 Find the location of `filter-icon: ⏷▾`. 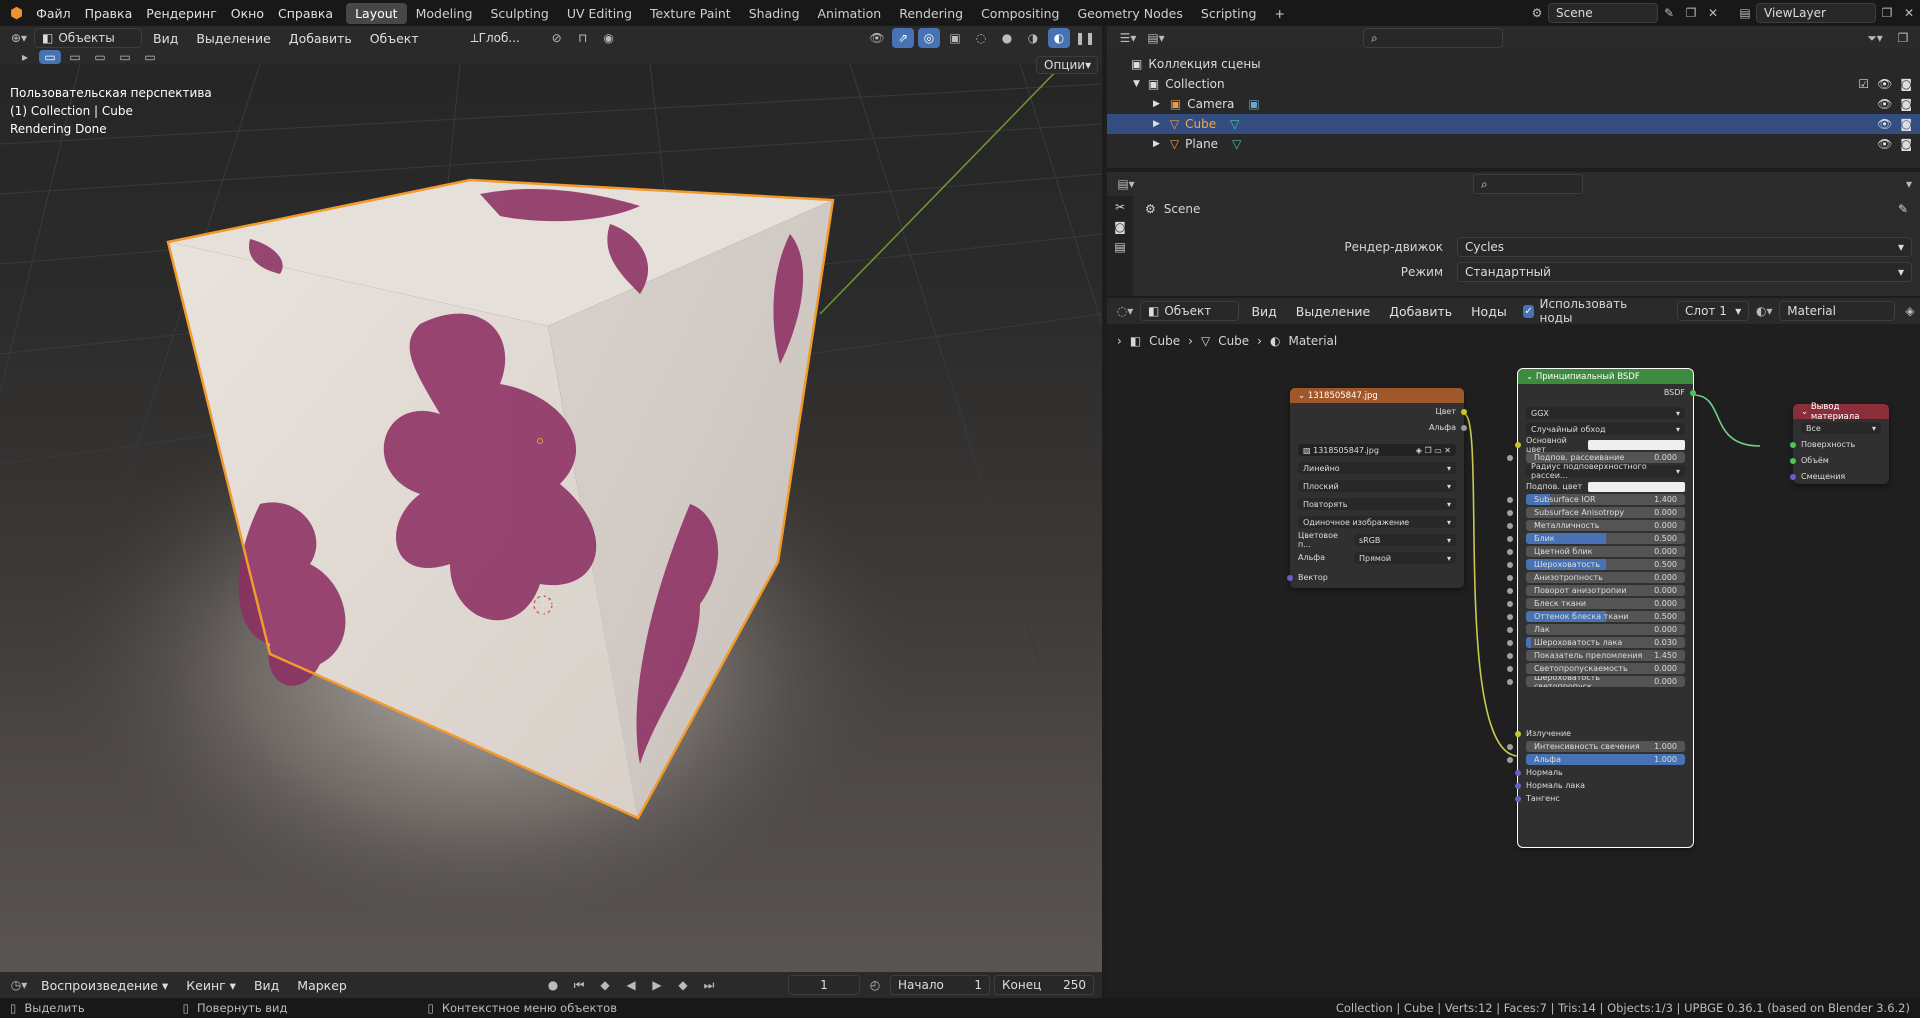

filter-icon: ⏷▾ is located at coordinates (1875, 38).